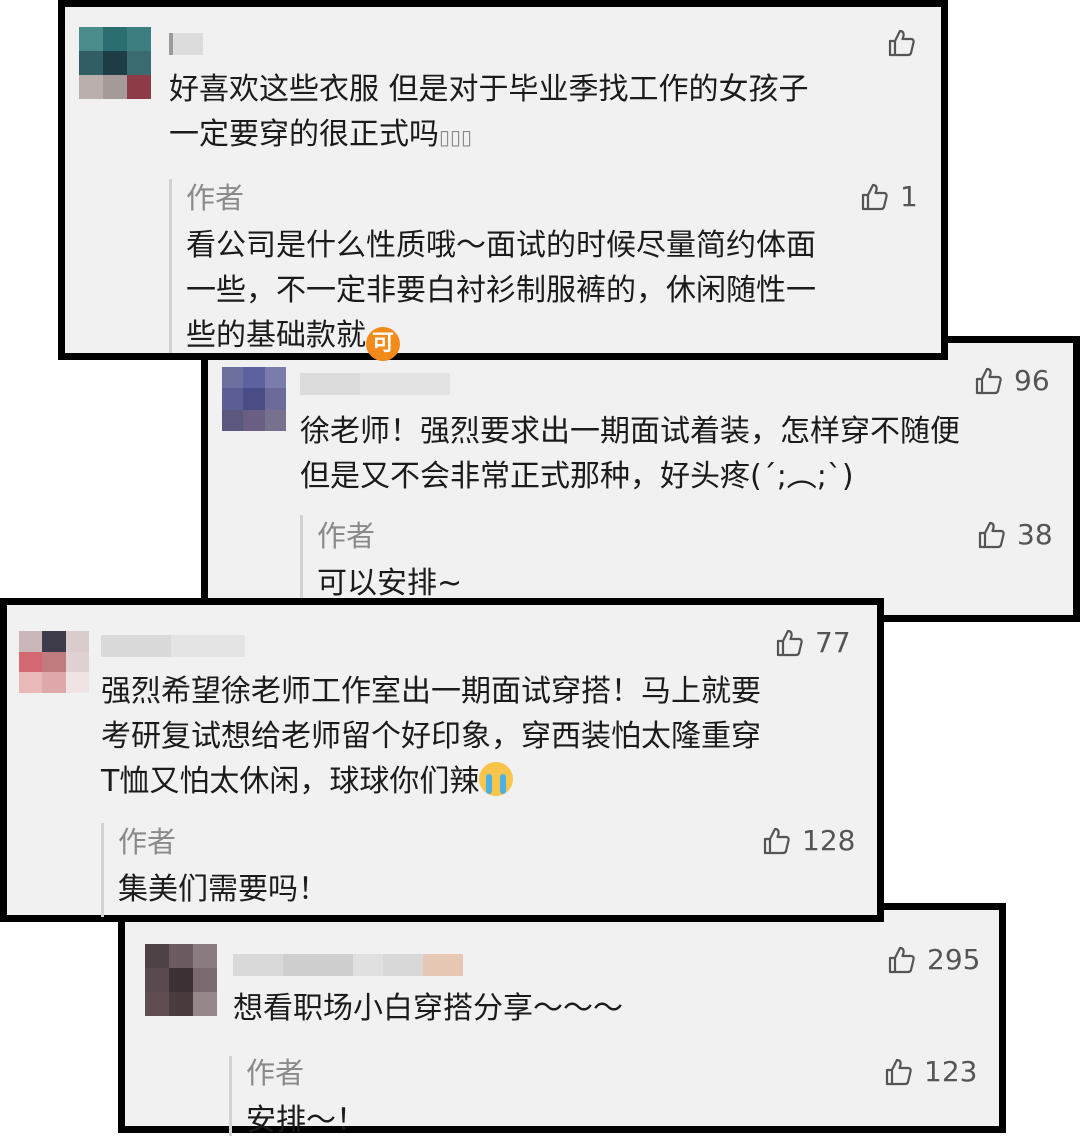  I want to click on reply-like-button: 128, so click(807, 841).